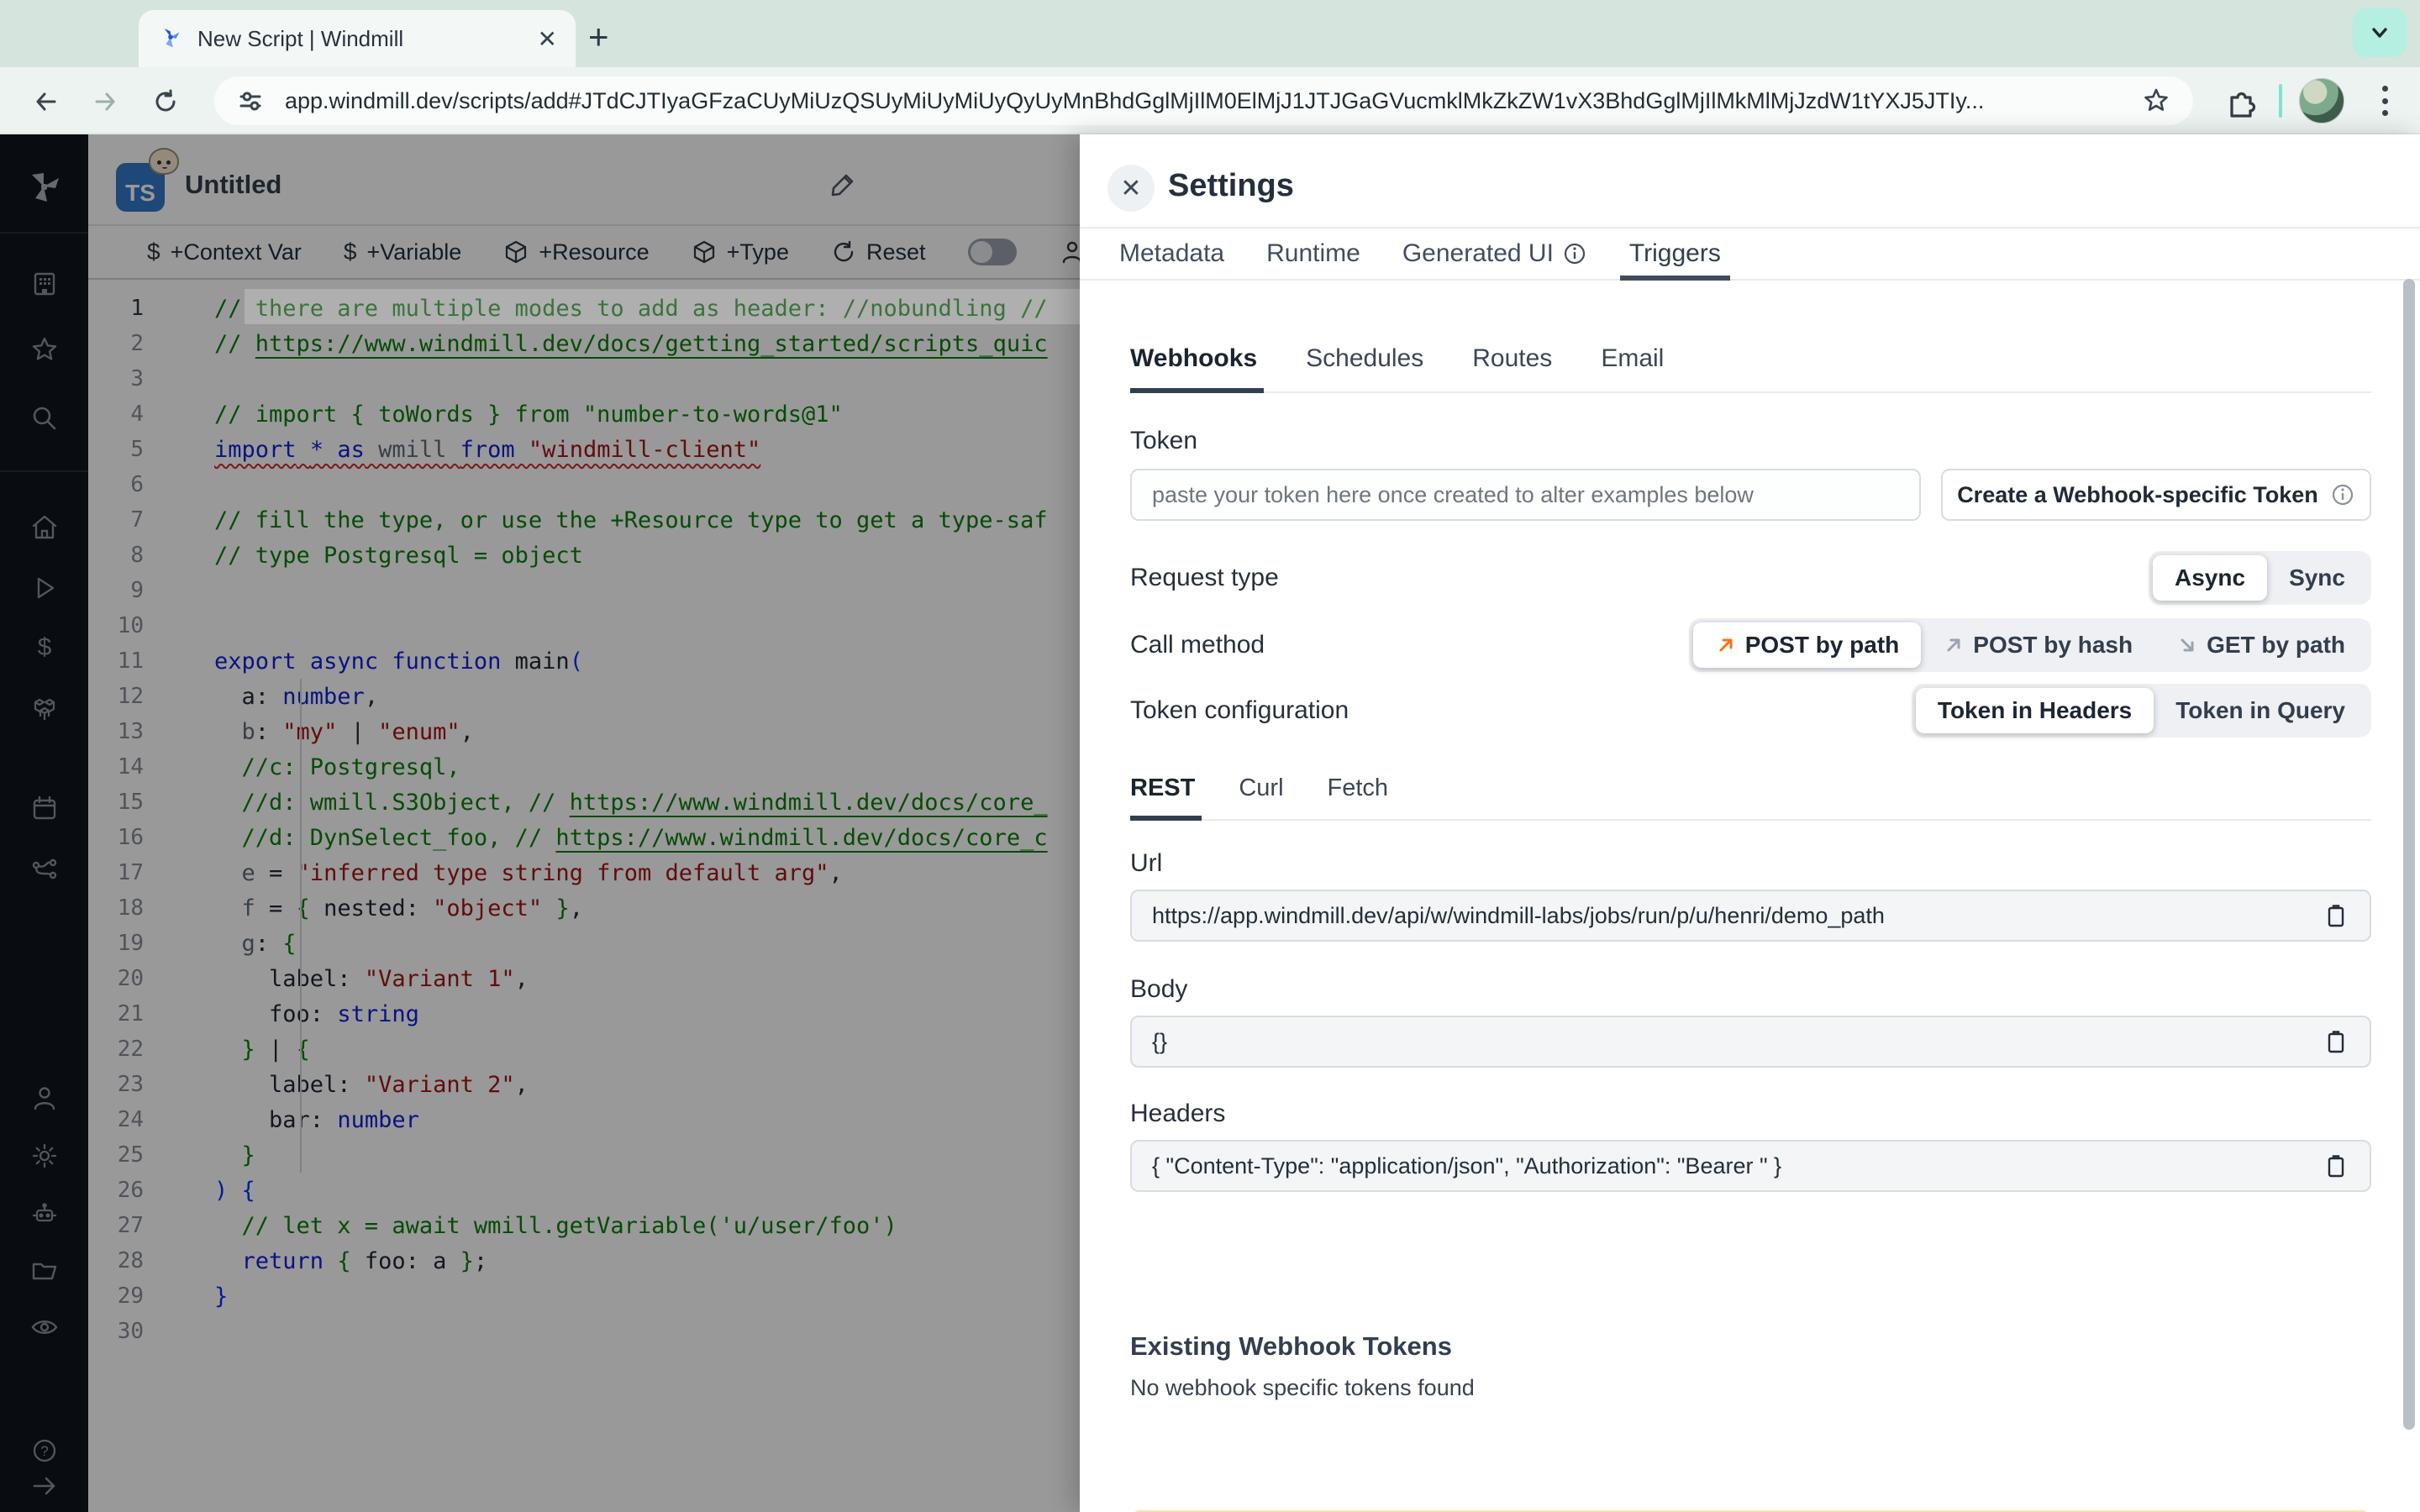 Image resolution: width=2420 pixels, height=1512 pixels. Describe the element at coordinates (2280, 101) in the screenshot. I see `chrome-divider` at that location.